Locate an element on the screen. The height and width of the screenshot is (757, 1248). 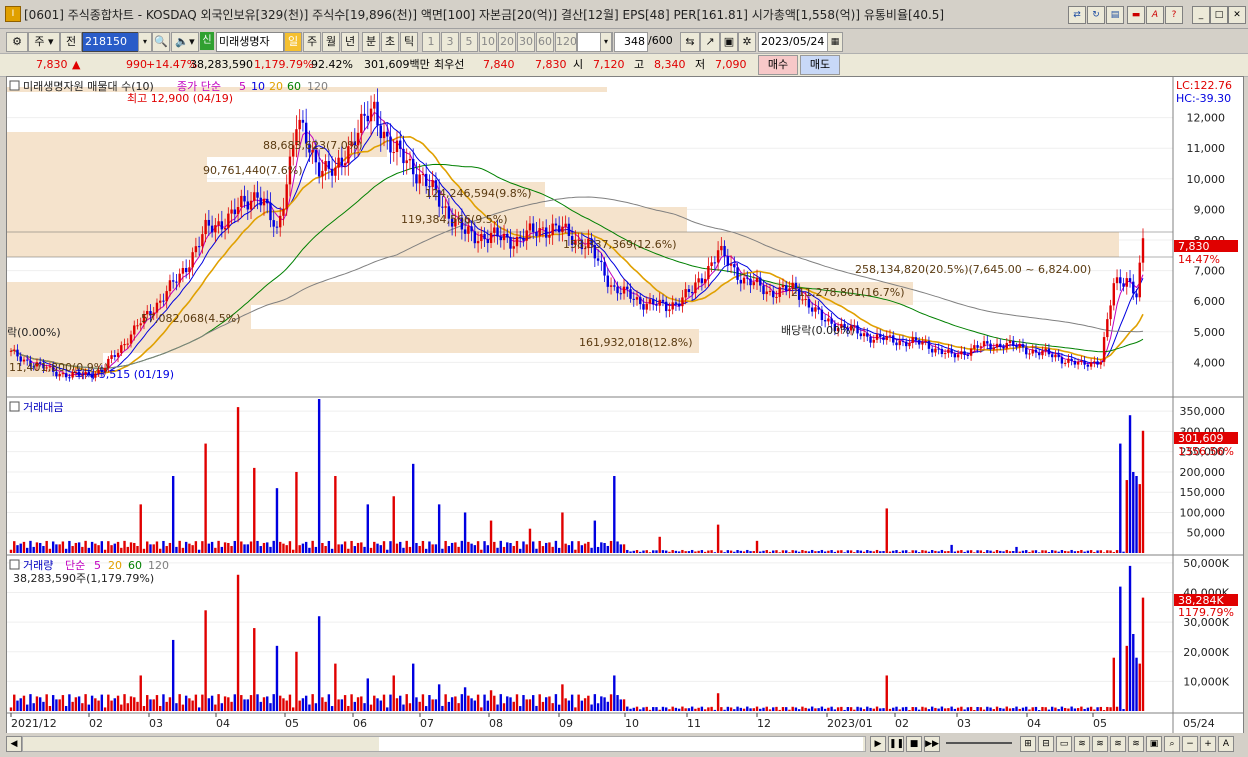
interval-second-button: 초 is located at coordinates (390, 42).